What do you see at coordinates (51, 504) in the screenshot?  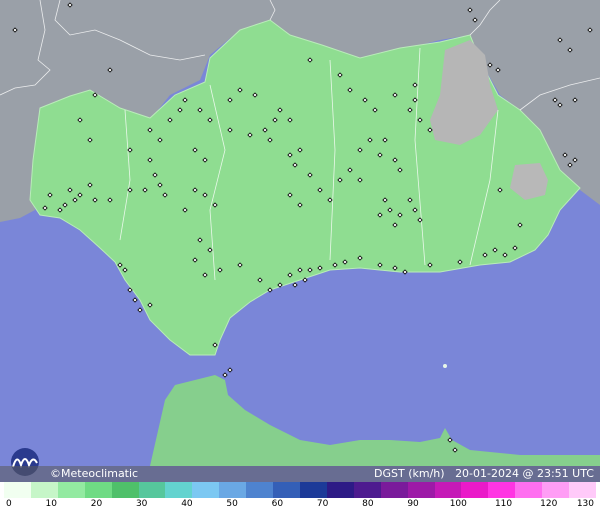 I see `legend-tick-label: 10` at bounding box center [51, 504].